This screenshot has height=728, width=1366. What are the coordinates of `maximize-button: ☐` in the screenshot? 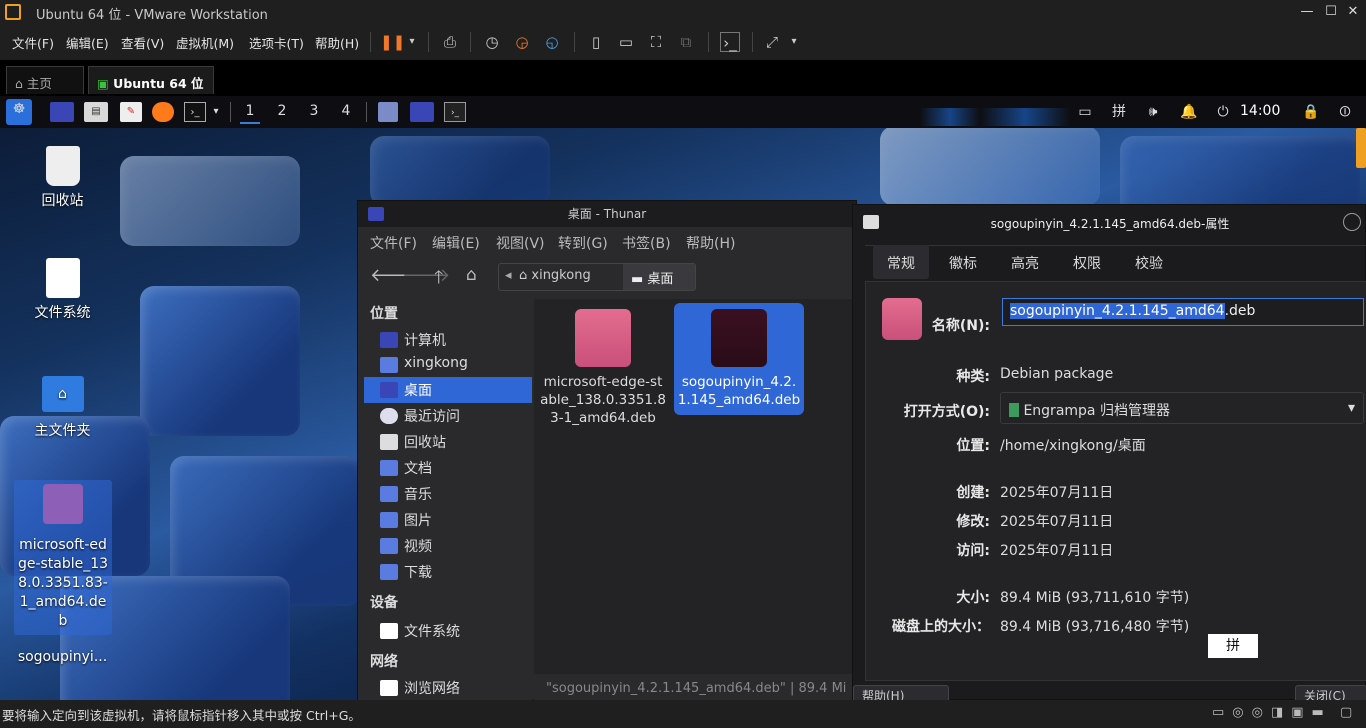 It's located at (1331, 12).